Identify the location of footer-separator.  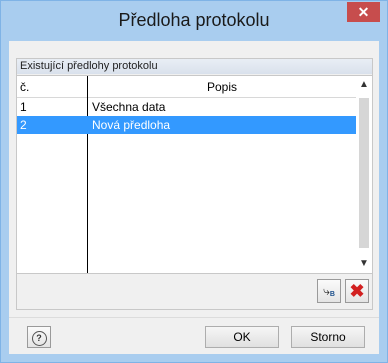
(194, 317).